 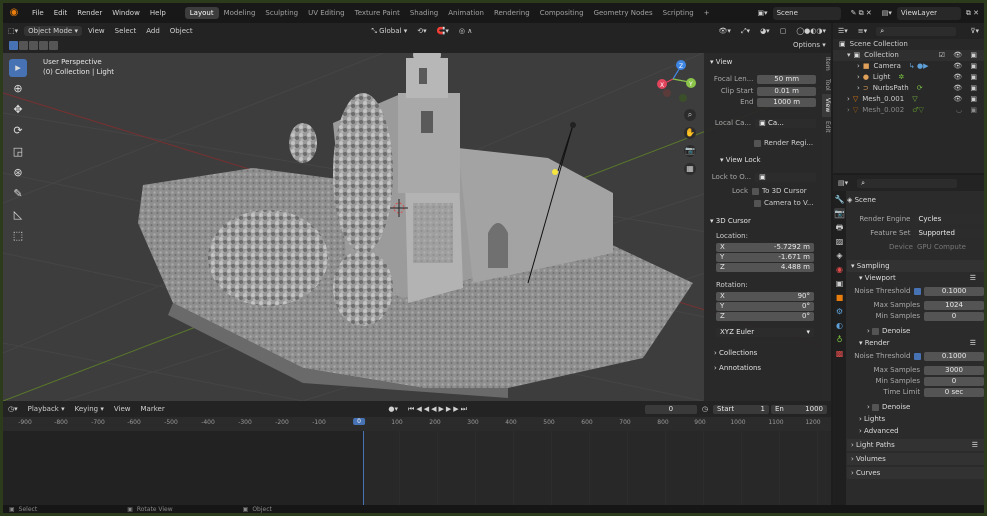 What do you see at coordinates (13, 31) in the screenshot?
I see `editor-type-icon: ⬚▾` at bounding box center [13, 31].